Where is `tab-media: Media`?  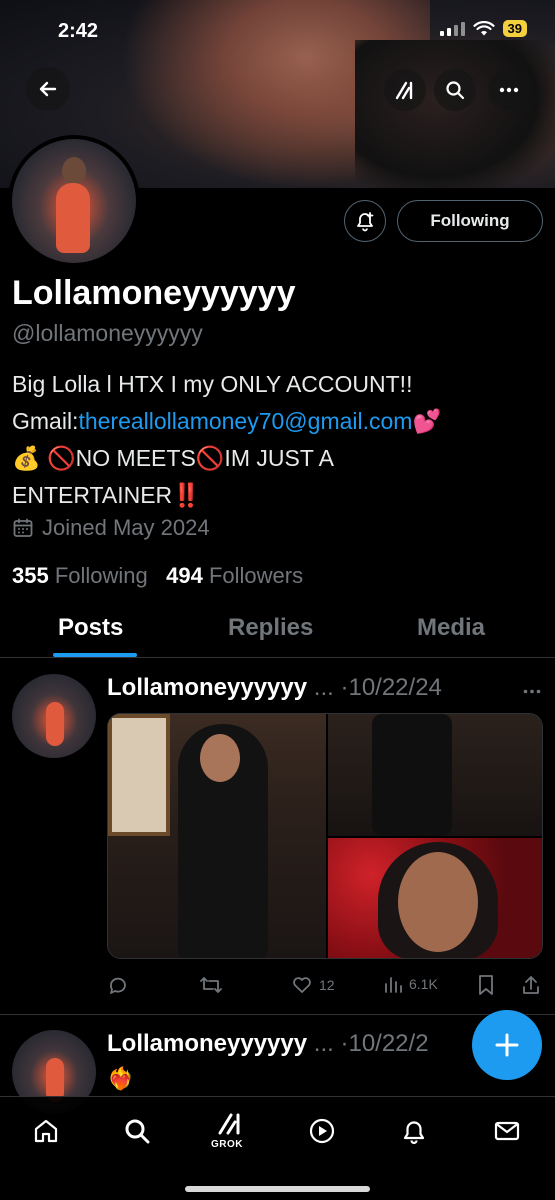 tab-media: Media is located at coordinates (451, 628).